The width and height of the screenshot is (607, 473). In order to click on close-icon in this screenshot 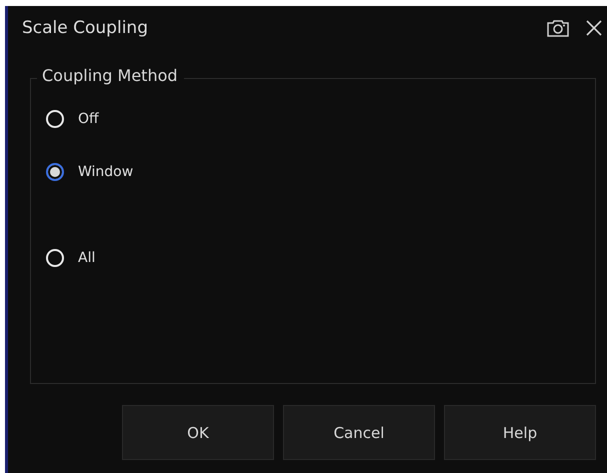, I will do `click(594, 28)`.